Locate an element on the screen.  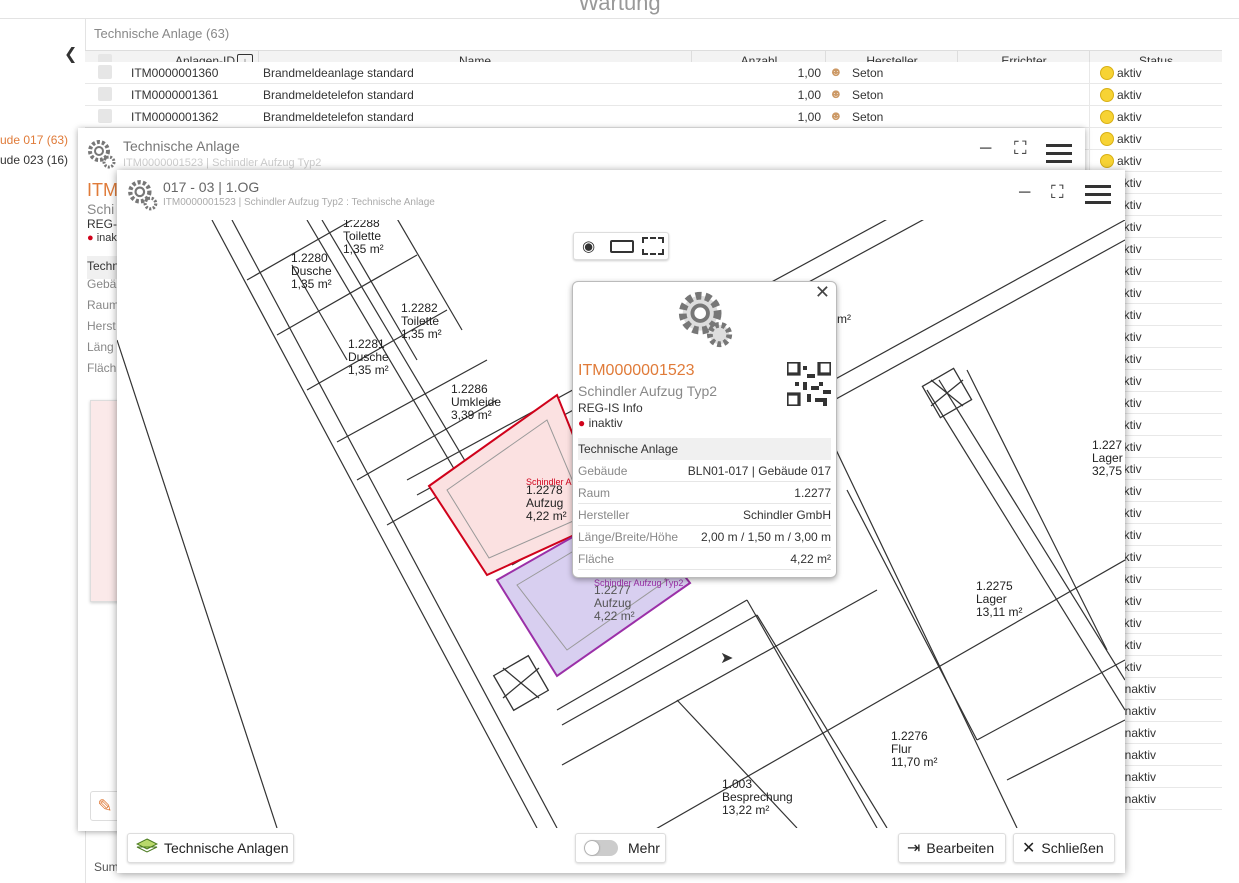
room-label: 1.2280 Dusche 1,35 m² is located at coordinates (311, 271).